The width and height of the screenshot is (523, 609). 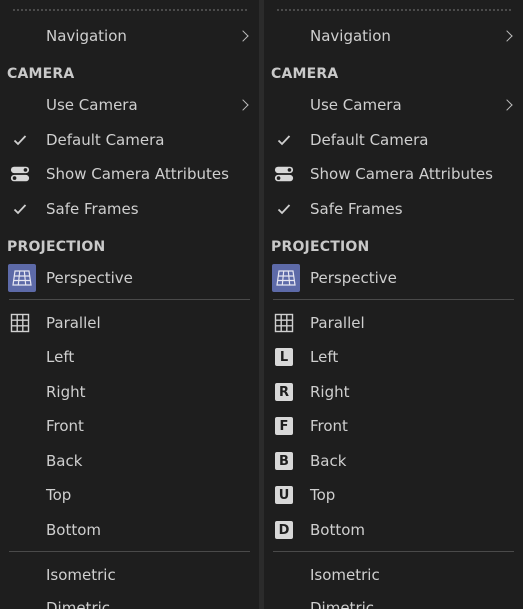 I want to click on back-view-icon: B, so click(x=284, y=461).